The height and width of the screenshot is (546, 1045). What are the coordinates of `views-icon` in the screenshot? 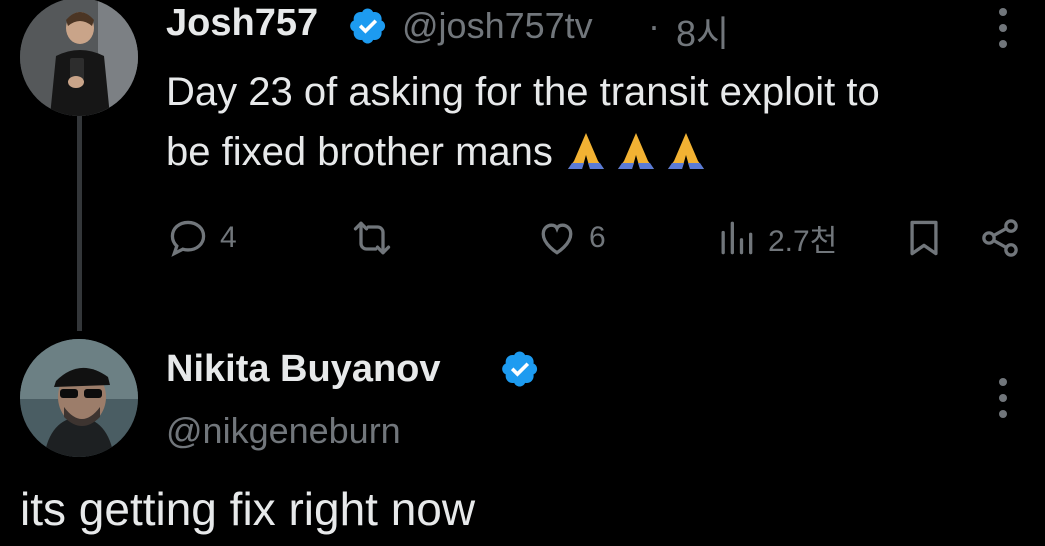 It's located at (737, 238).